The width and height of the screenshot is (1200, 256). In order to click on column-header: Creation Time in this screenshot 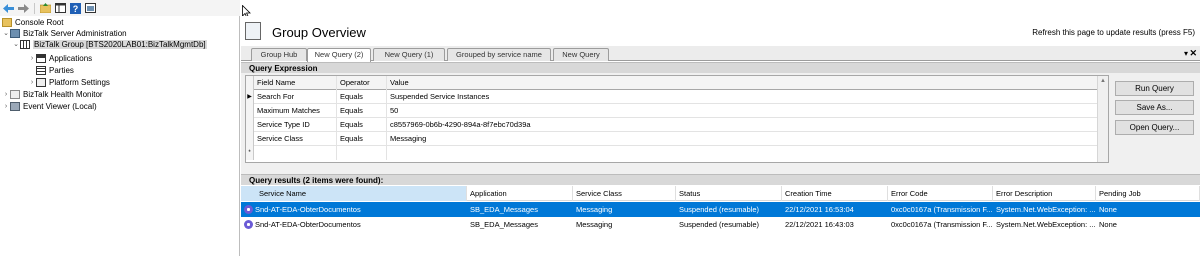, I will do `click(835, 193)`.